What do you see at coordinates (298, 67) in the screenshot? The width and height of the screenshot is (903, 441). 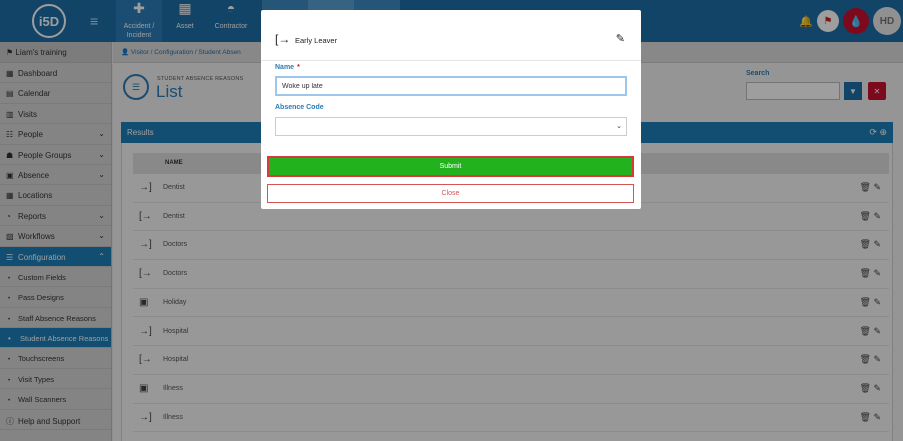 I see `required-marker: *` at bounding box center [298, 67].